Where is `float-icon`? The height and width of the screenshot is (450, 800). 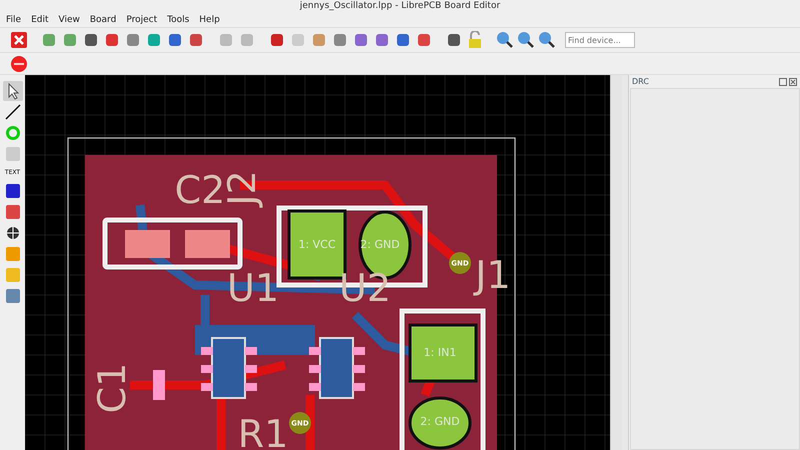
float-icon is located at coordinates (783, 82).